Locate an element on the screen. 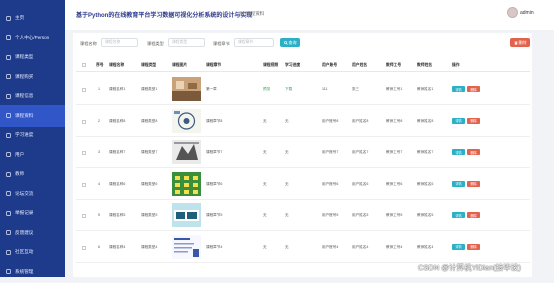 This screenshot has height=283, width=554. course-type: 课程类型8 is located at coordinates (149, 121).